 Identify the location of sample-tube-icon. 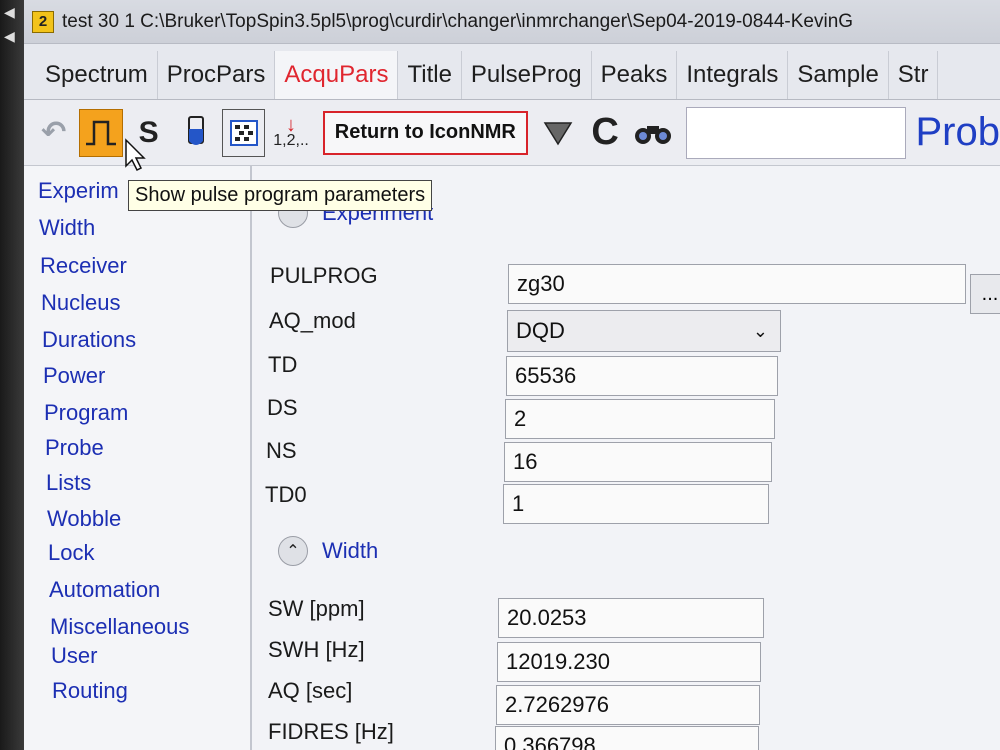
(196, 130).